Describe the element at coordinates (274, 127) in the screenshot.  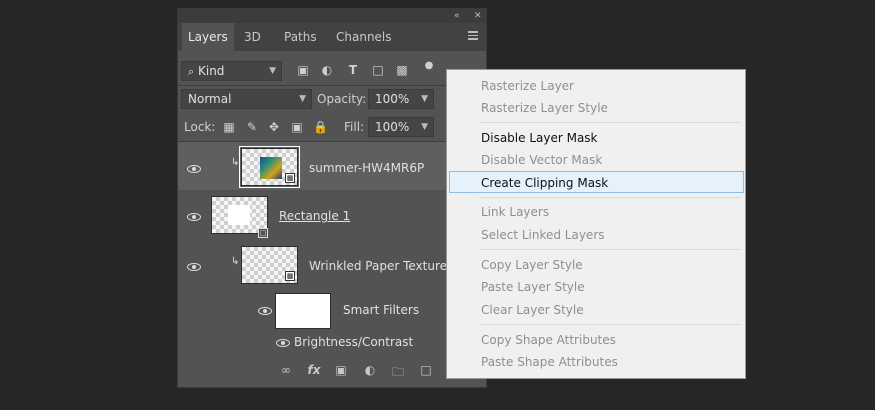
I see `lock-position-icon: ✥` at that location.